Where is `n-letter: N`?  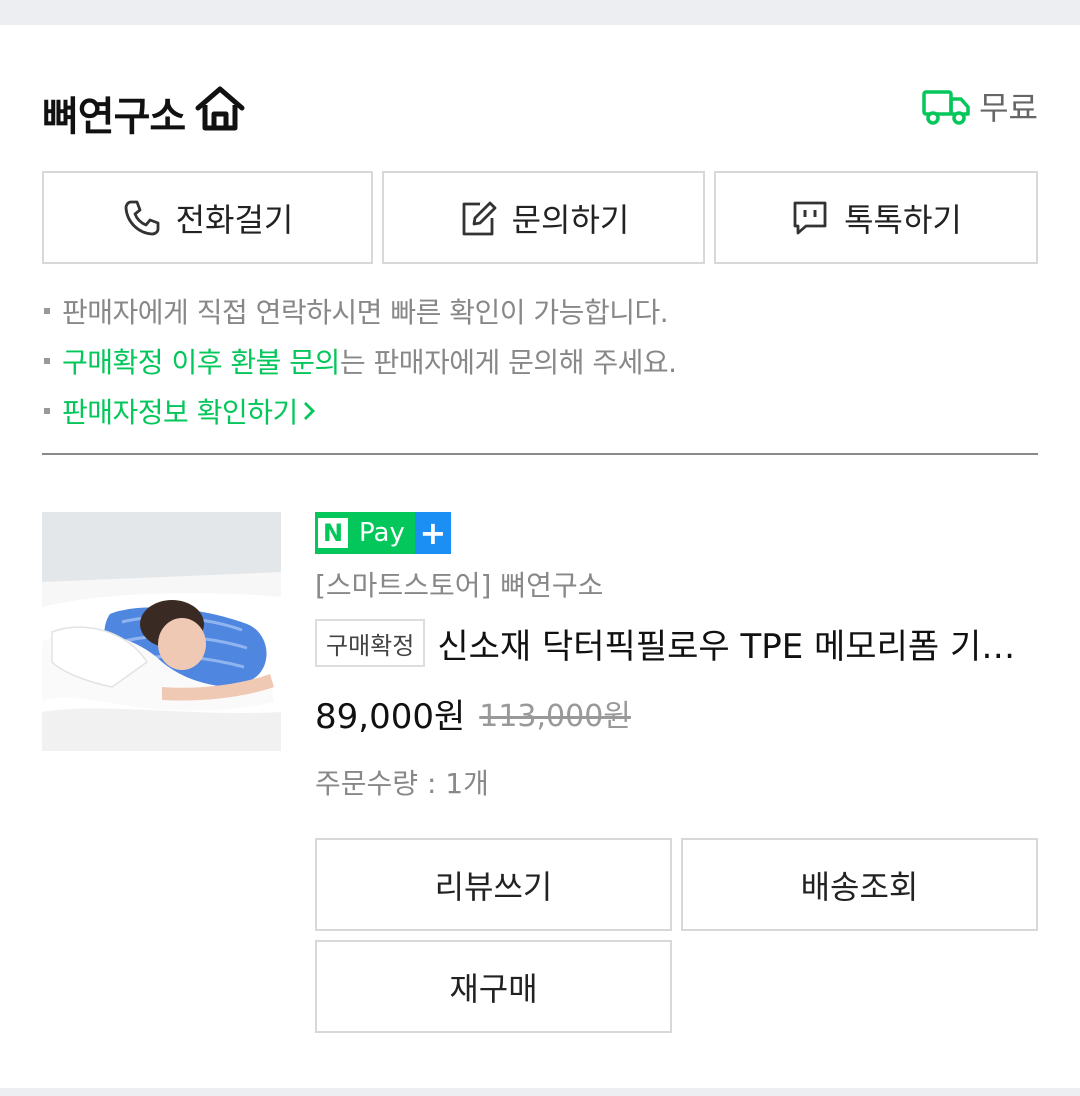
n-letter: N is located at coordinates (333, 533).